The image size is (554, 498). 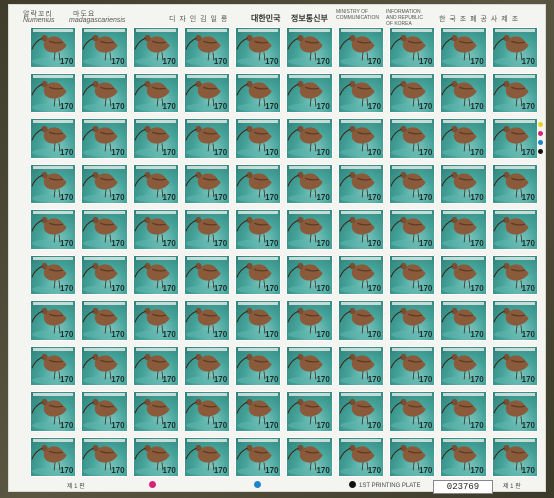 What do you see at coordinates (257, 484) in the screenshot?
I see `cyan-registration-dot` at bounding box center [257, 484].